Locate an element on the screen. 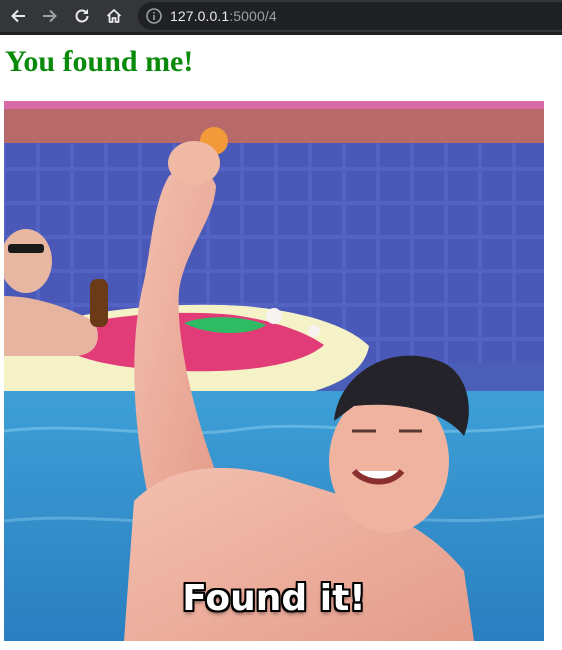  home-icon is located at coordinates (114, 16).